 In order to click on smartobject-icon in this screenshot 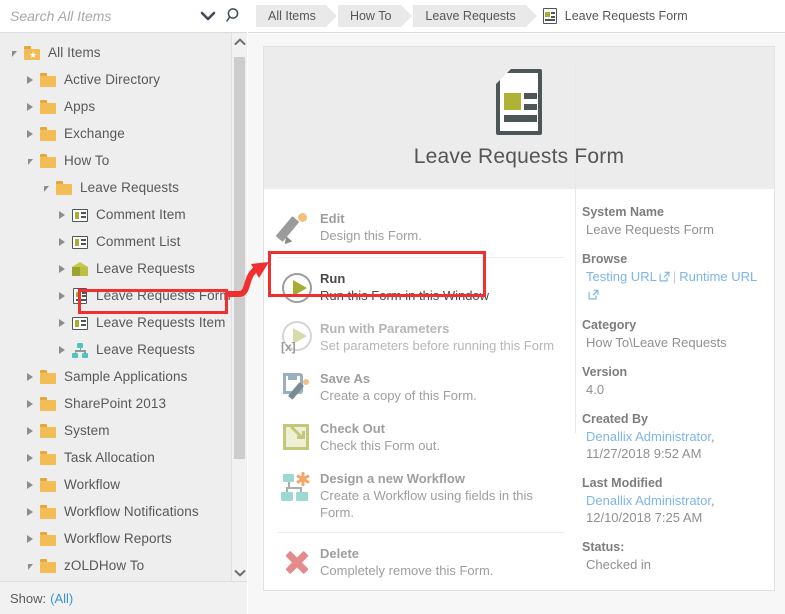, I will do `click(80, 269)`.